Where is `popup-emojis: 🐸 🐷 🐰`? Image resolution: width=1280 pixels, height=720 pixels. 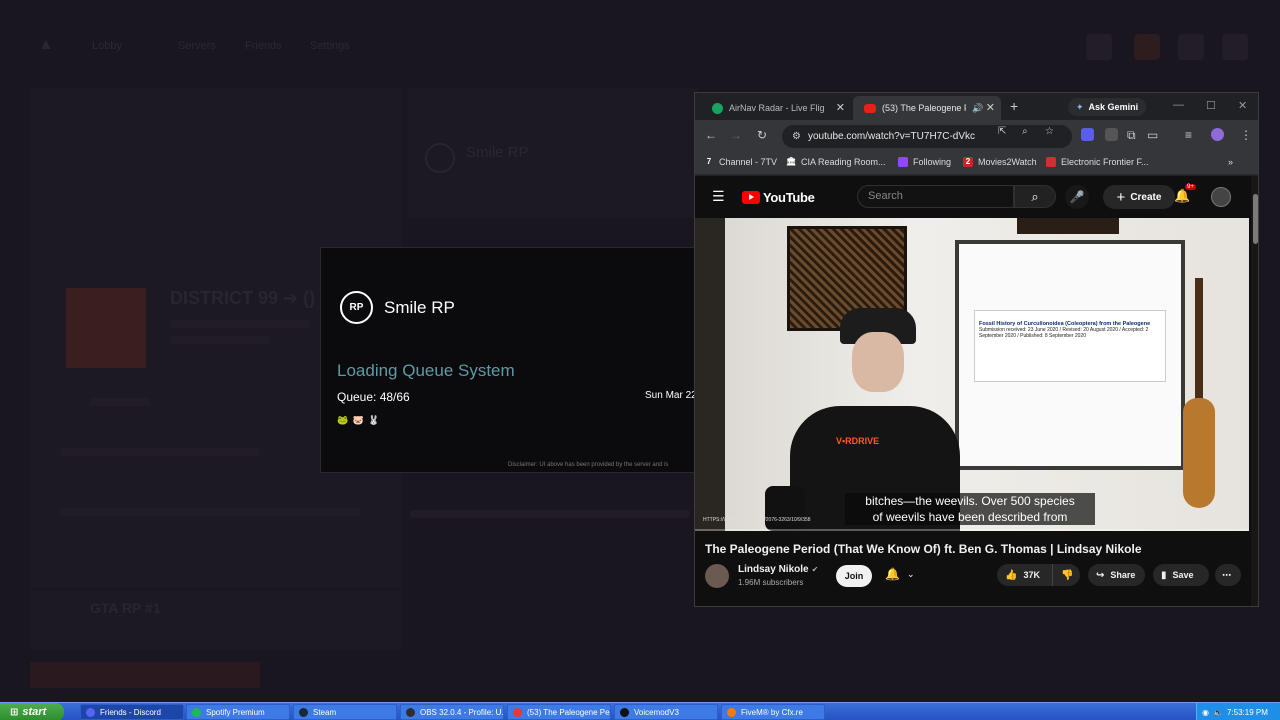
popup-emojis: 🐸 🐷 🐰 is located at coordinates (359, 420).